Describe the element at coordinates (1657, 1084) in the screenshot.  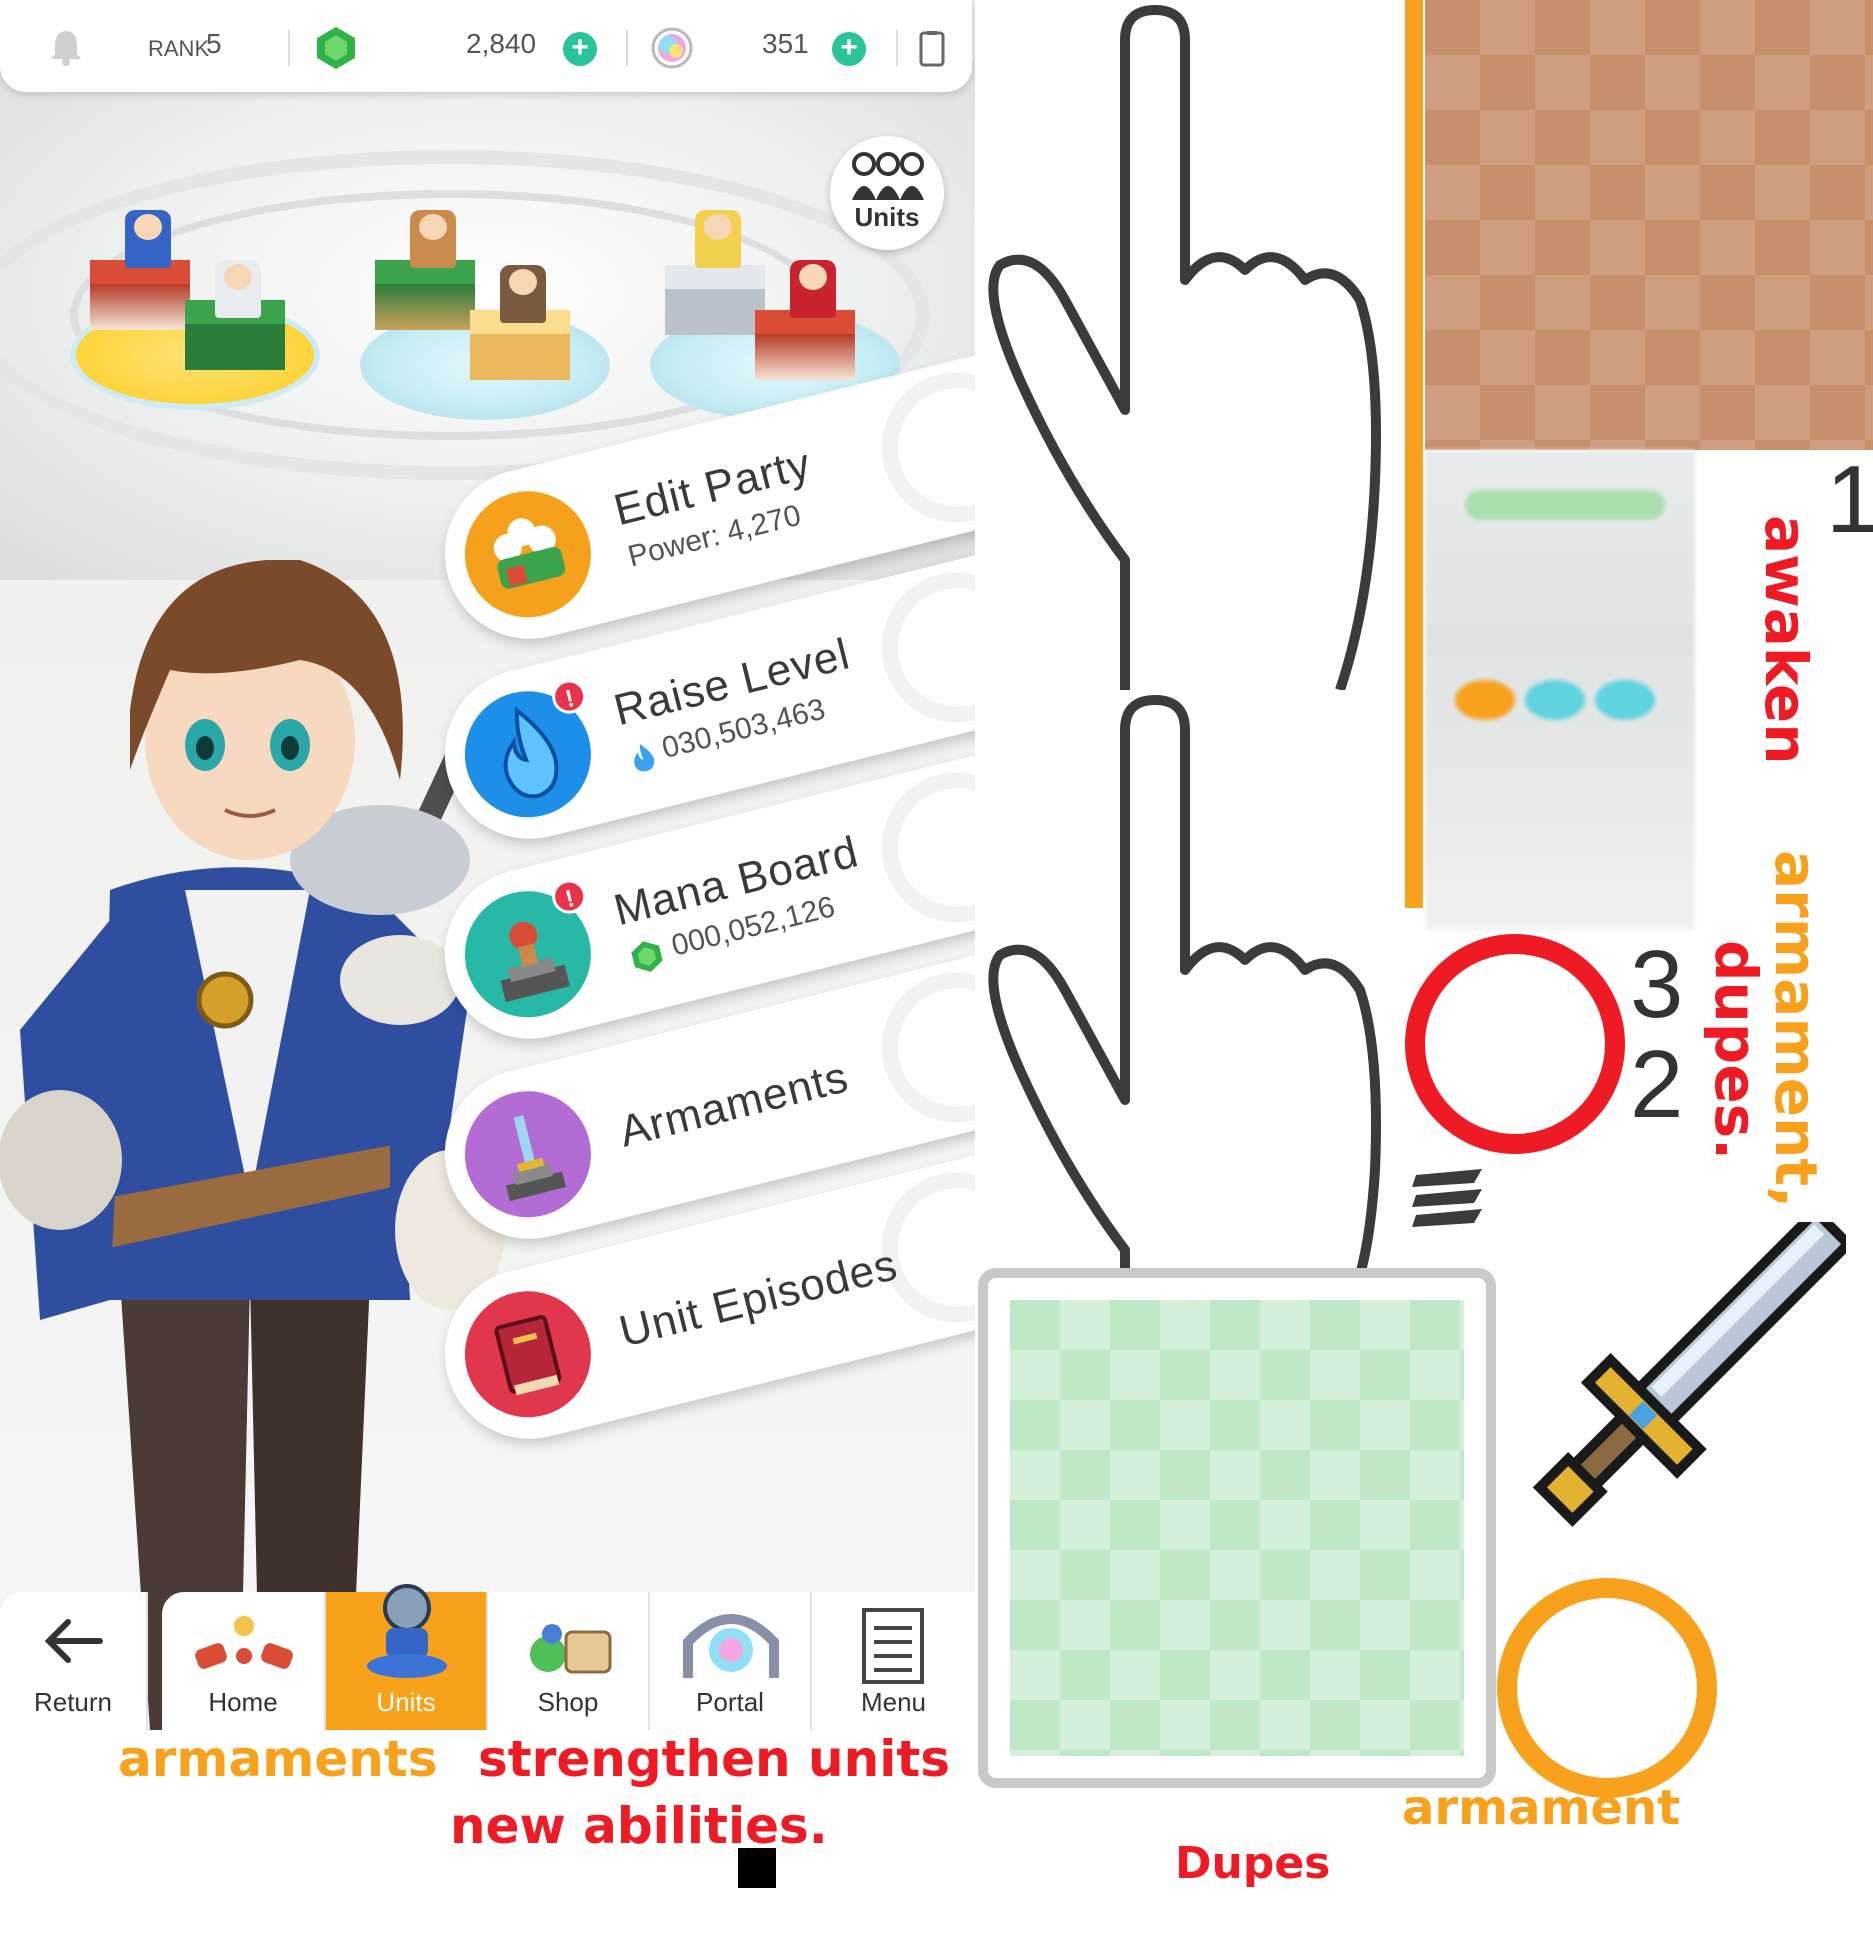
I see `step-number-2: 2` at that location.